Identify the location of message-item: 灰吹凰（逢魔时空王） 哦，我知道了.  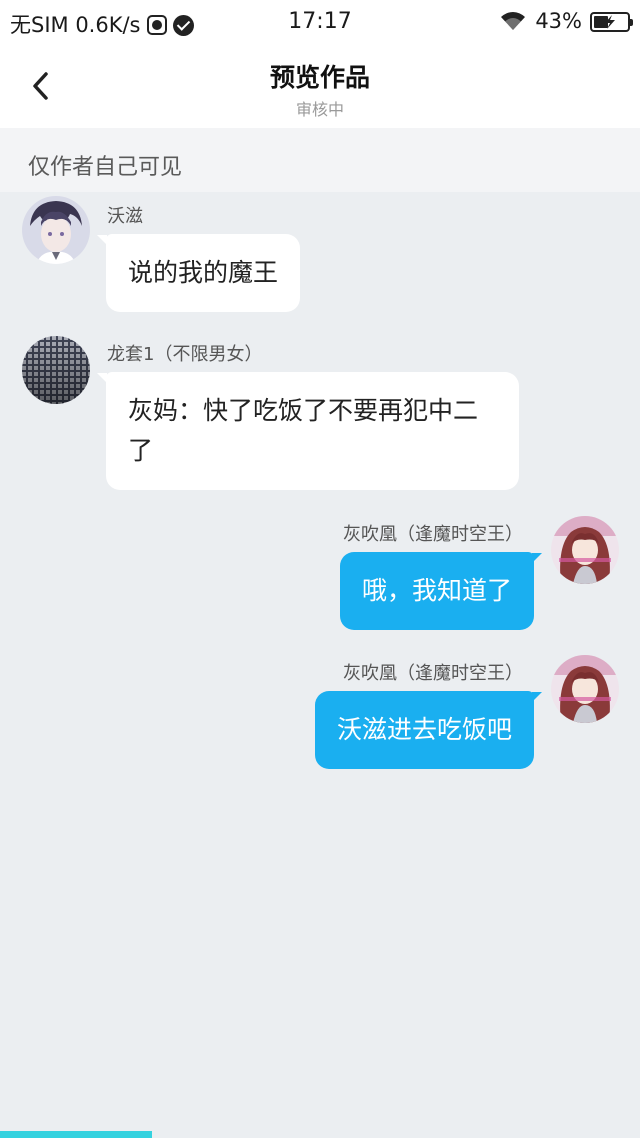
(320, 575).